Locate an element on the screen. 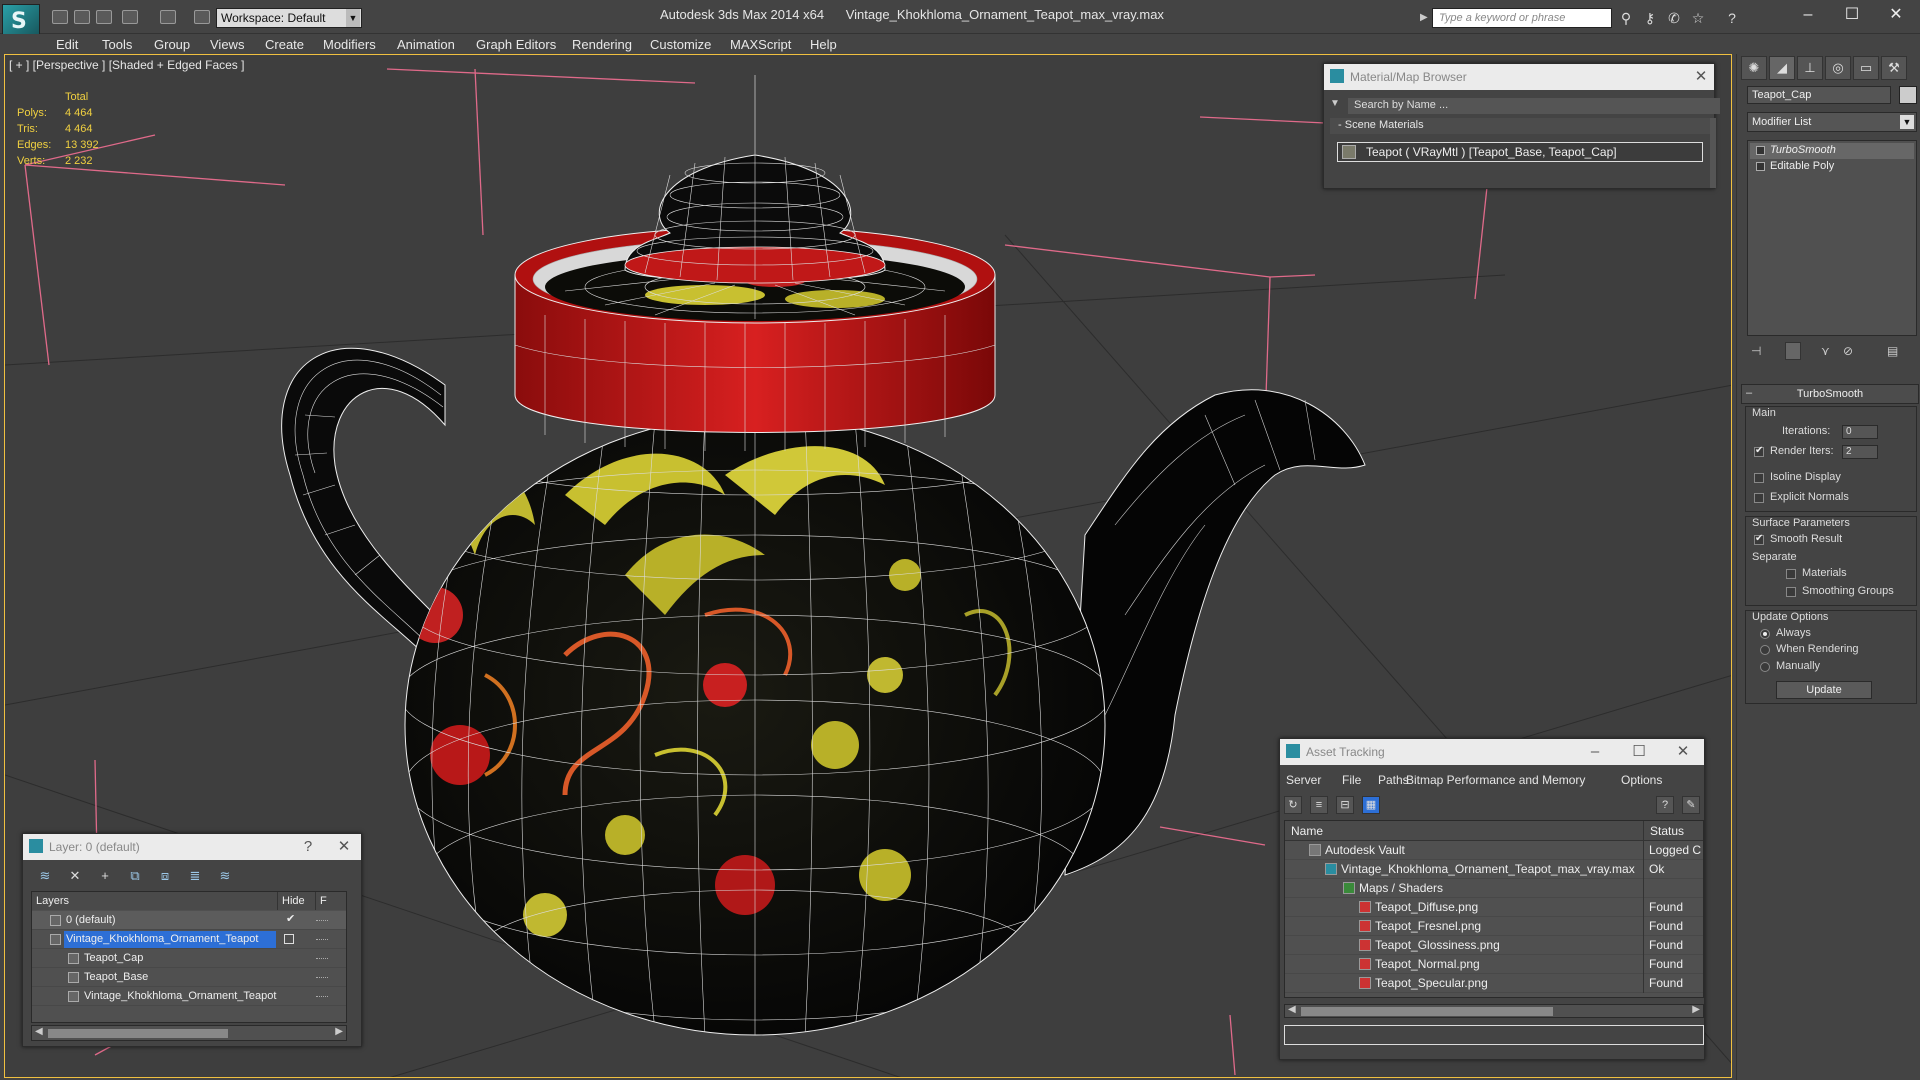 The width and height of the screenshot is (1920, 1080). layer-row: 0 (default) ✔ is located at coordinates (189, 920).